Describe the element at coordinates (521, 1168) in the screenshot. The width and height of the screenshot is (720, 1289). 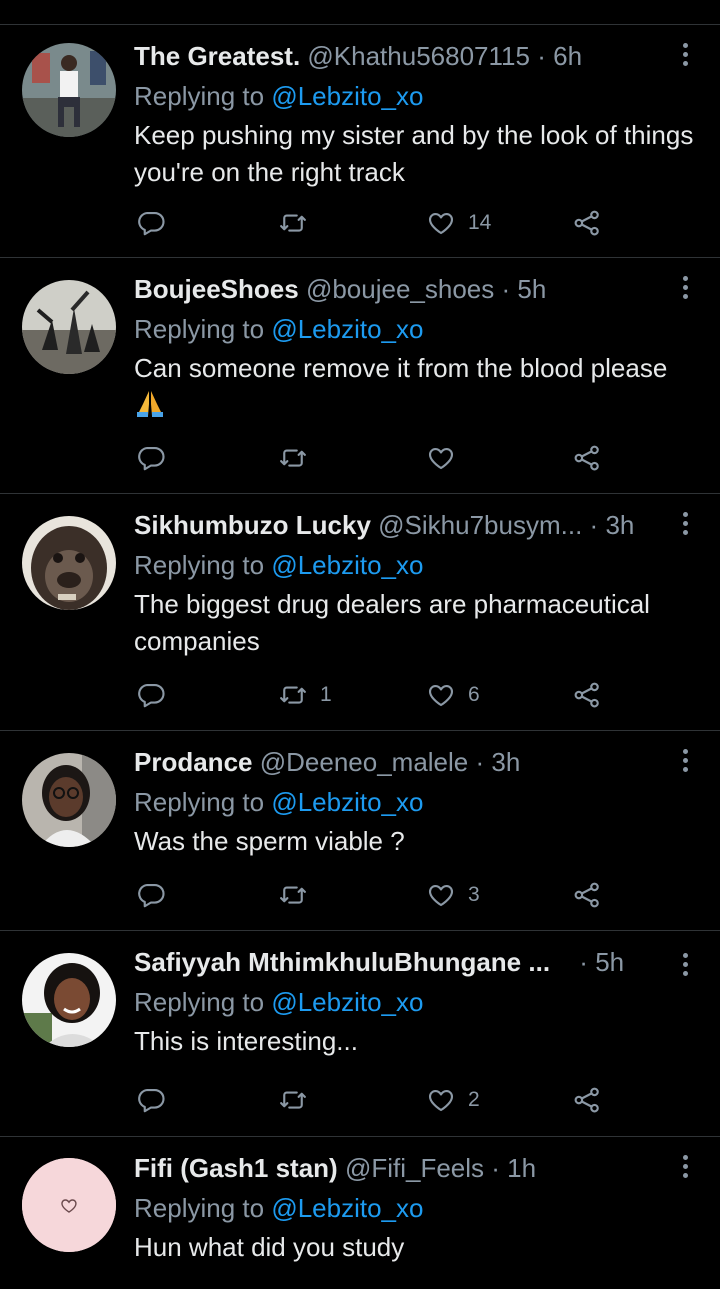
I see `timestamp: 1h` at that location.